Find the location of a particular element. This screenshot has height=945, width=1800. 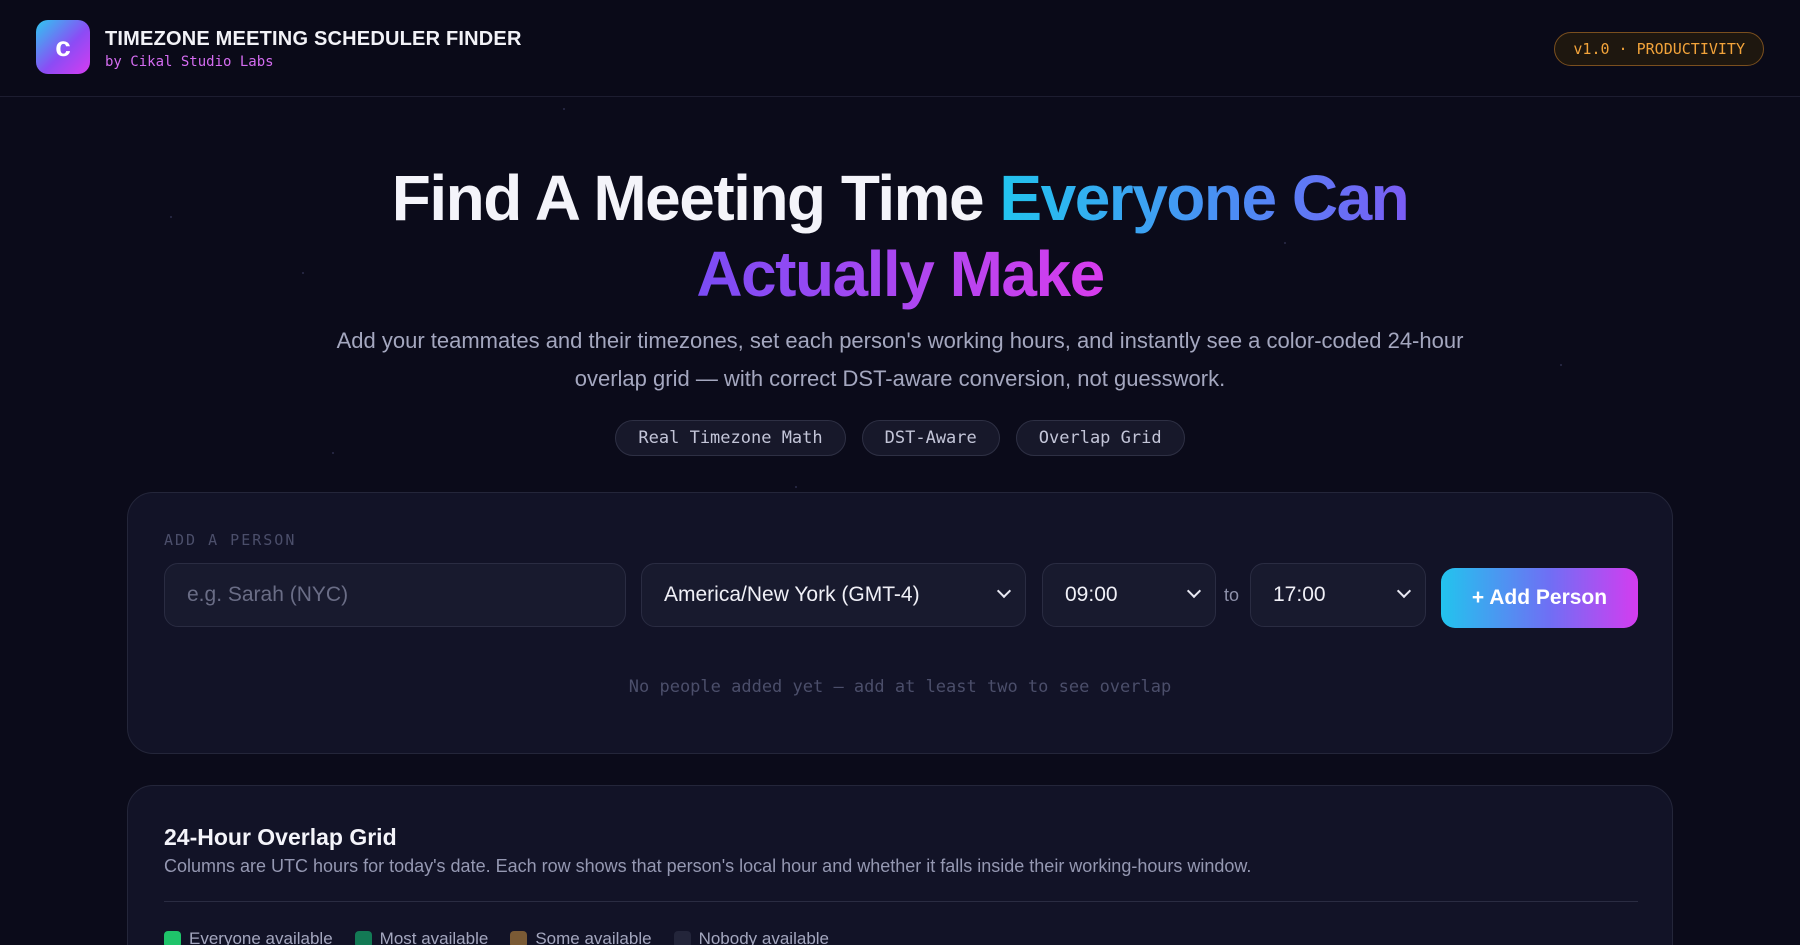

legend-swatch-everyone is located at coordinates (172, 937).